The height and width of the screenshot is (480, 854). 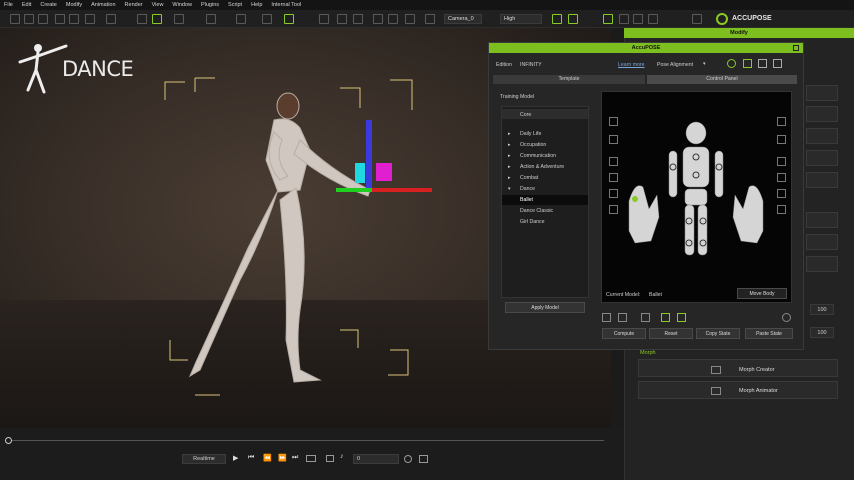 What do you see at coordinates (533, 145) in the screenshot?
I see `tree-item-occupation: Occupation` at bounding box center [533, 145].